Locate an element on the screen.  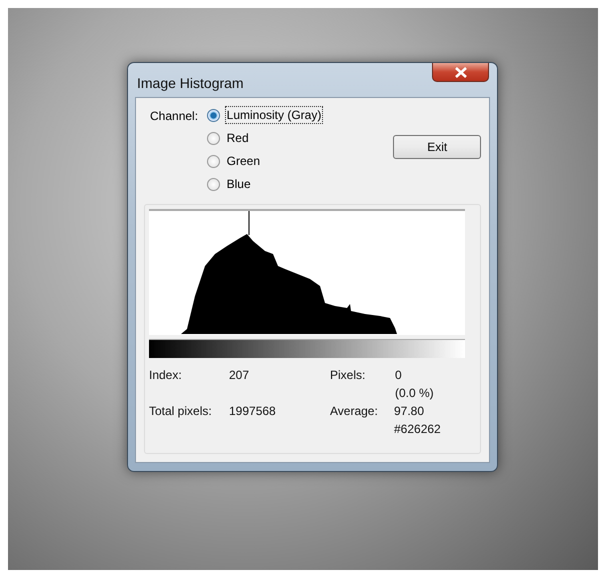
stat-value: 207 is located at coordinates (239, 375).